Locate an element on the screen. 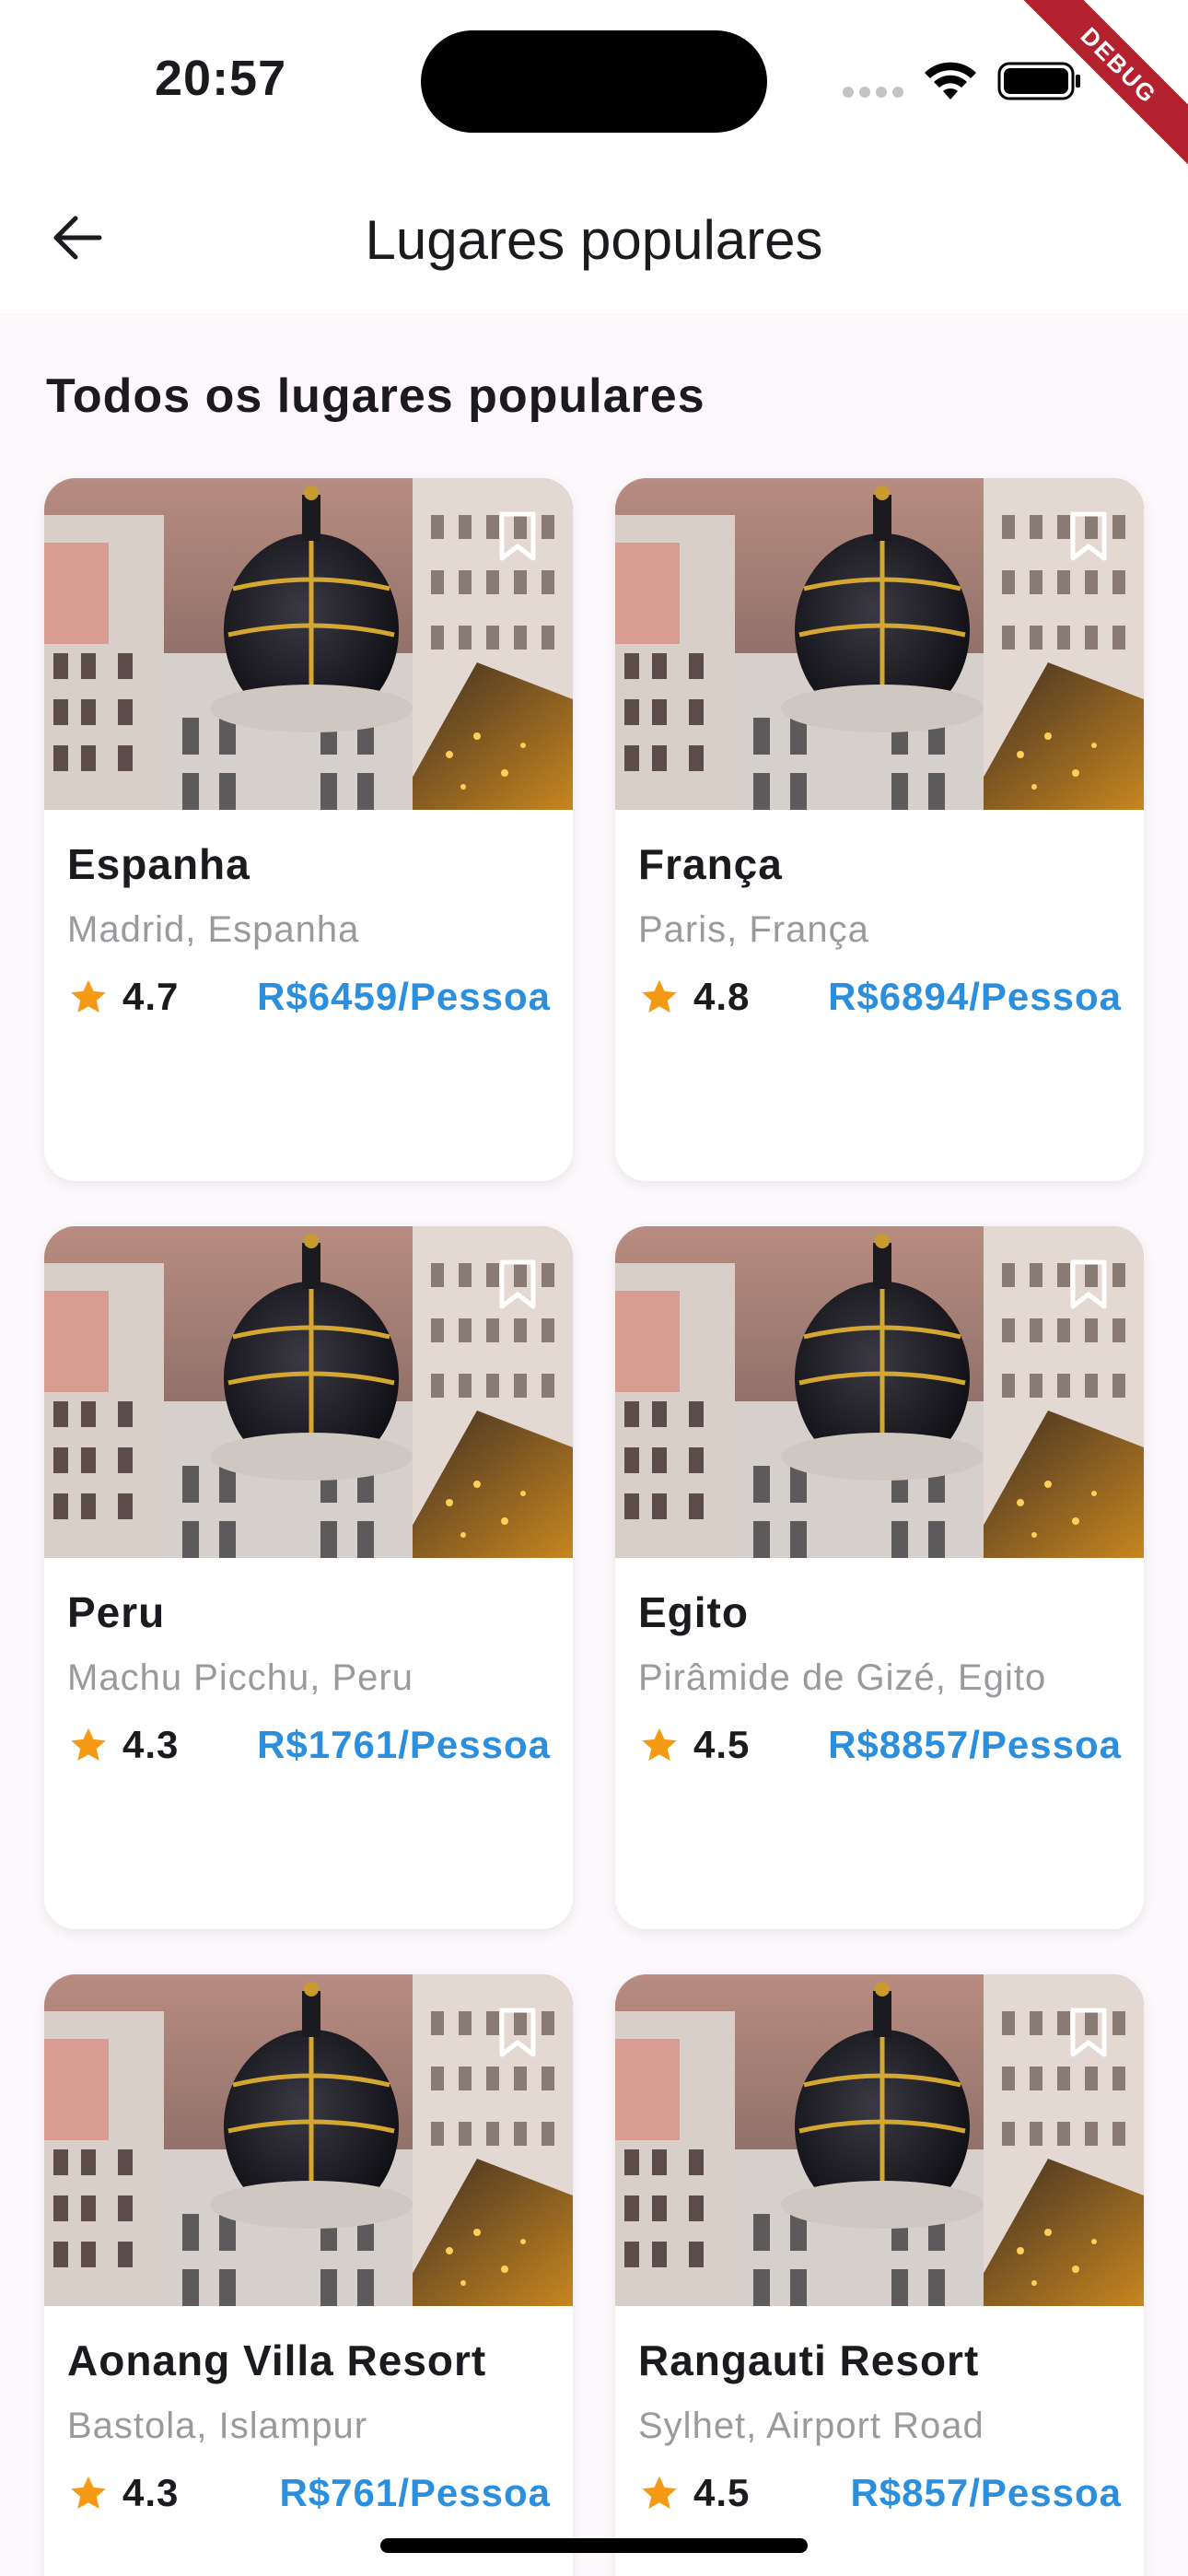  price-per-person: R$1761/Pessoa is located at coordinates (404, 1744).